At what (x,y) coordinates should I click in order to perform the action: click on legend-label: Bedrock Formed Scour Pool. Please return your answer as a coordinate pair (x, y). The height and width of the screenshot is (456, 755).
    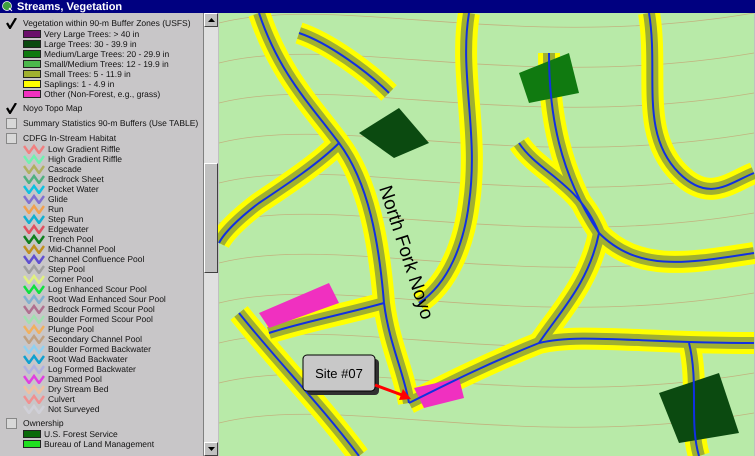
    Looking at the image, I should click on (101, 309).